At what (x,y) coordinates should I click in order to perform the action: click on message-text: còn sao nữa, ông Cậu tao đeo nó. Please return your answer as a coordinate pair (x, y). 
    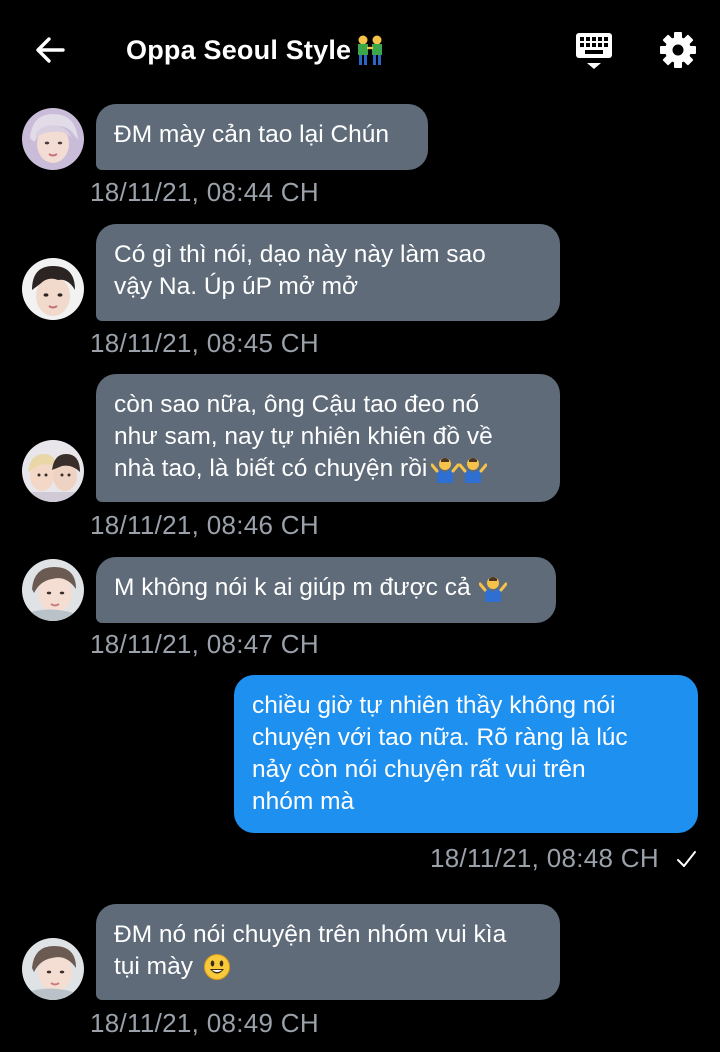
    Looking at the image, I should click on (297, 404).